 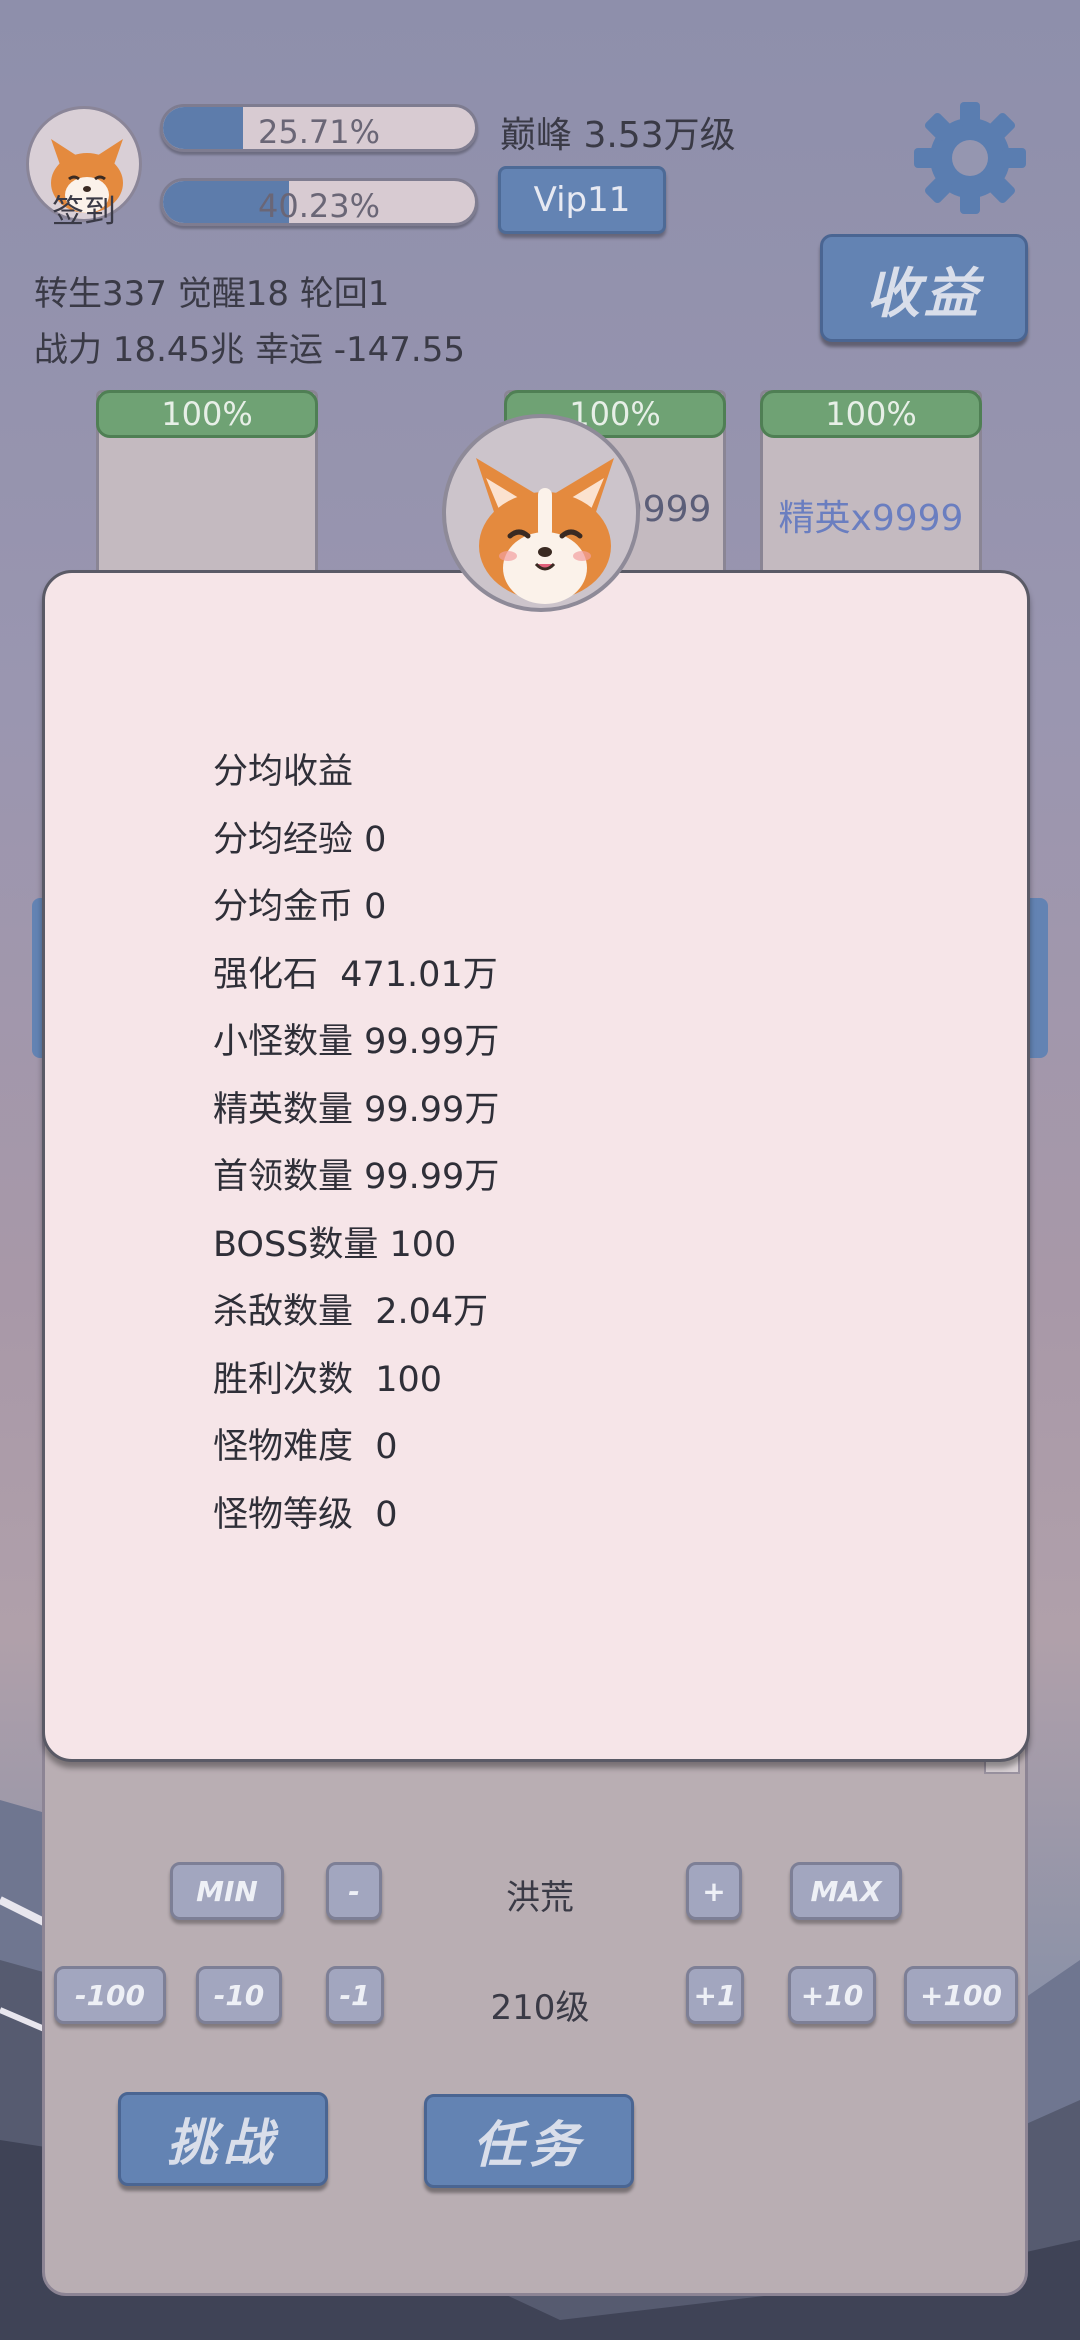 What do you see at coordinates (328, 1379) in the screenshot?
I see `stat-row: 胜利次数 100` at bounding box center [328, 1379].